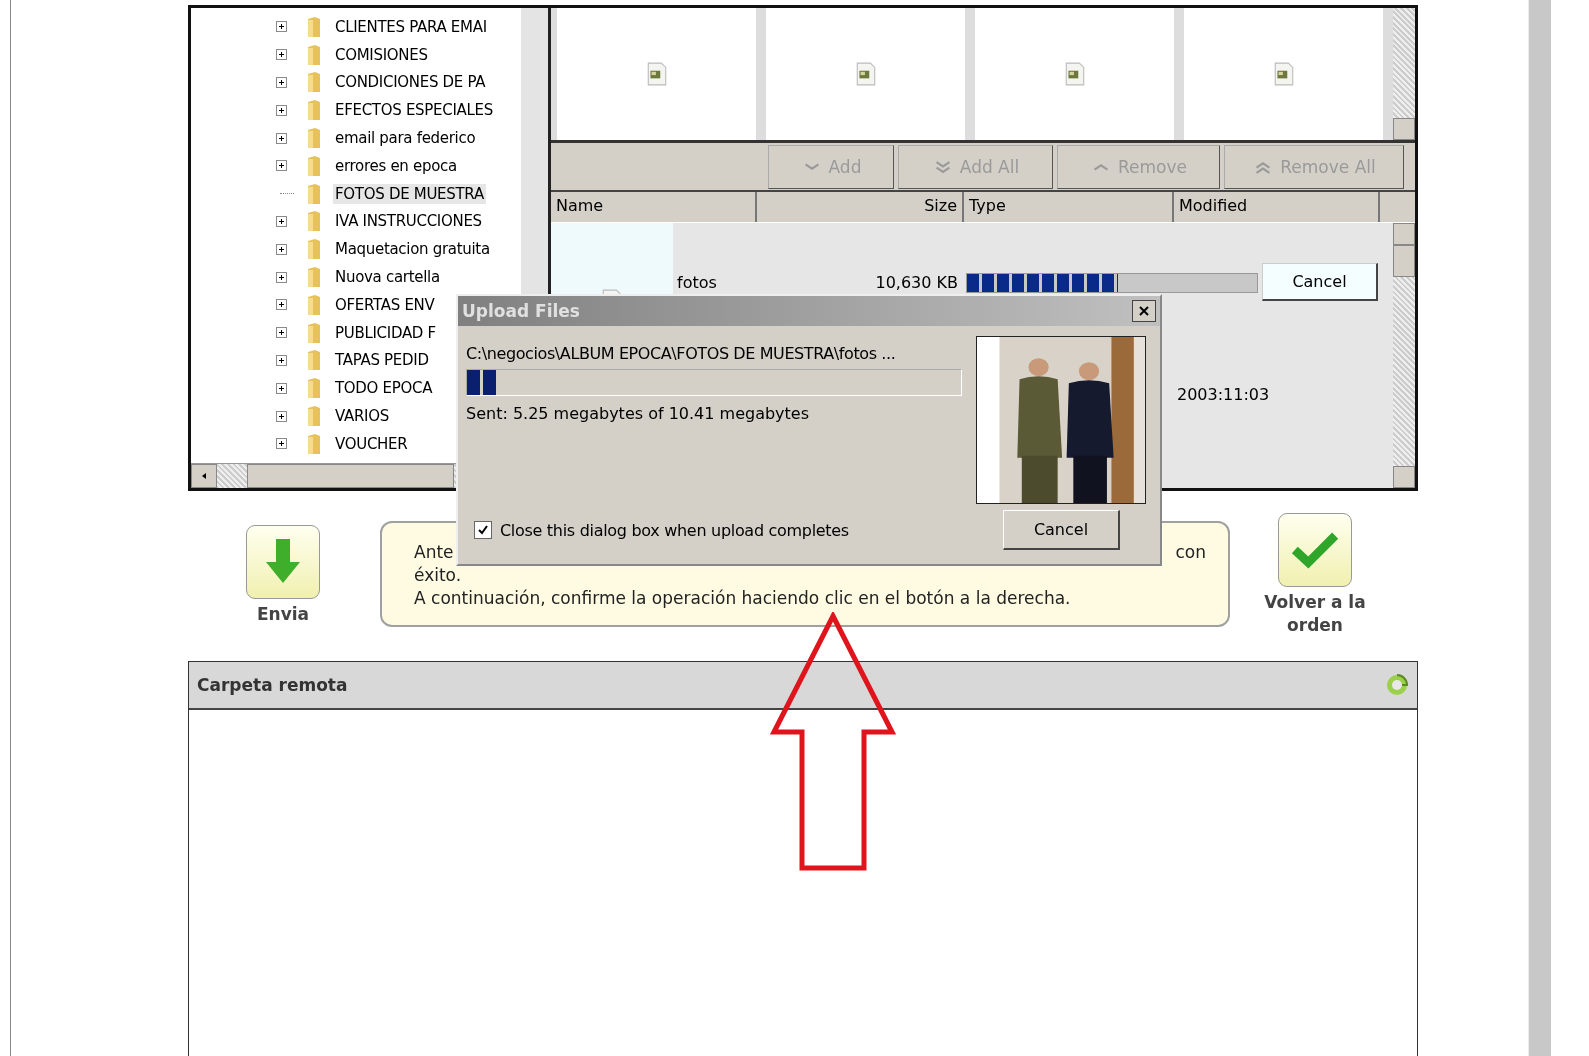  What do you see at coordinates (283, 562) in the screenshot?
I see `send-button` at bounding box center [283, 562].